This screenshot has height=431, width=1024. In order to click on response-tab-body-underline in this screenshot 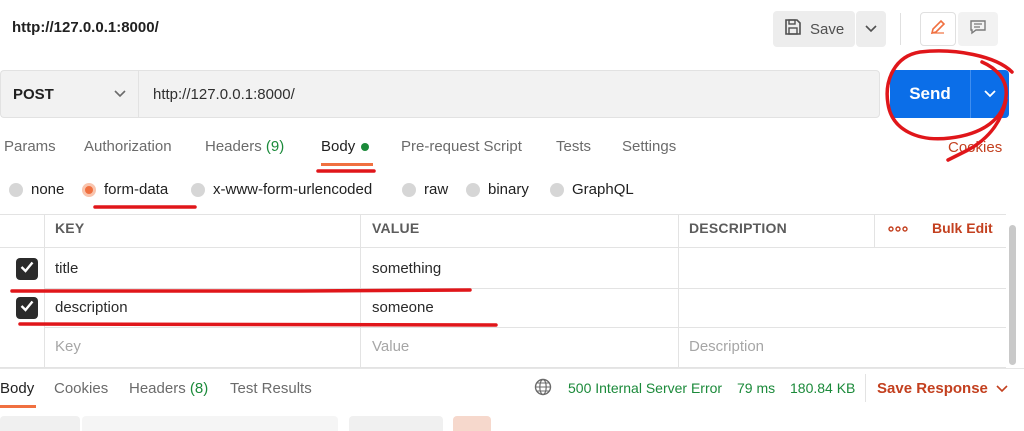, I will do `click(18, 406)`.